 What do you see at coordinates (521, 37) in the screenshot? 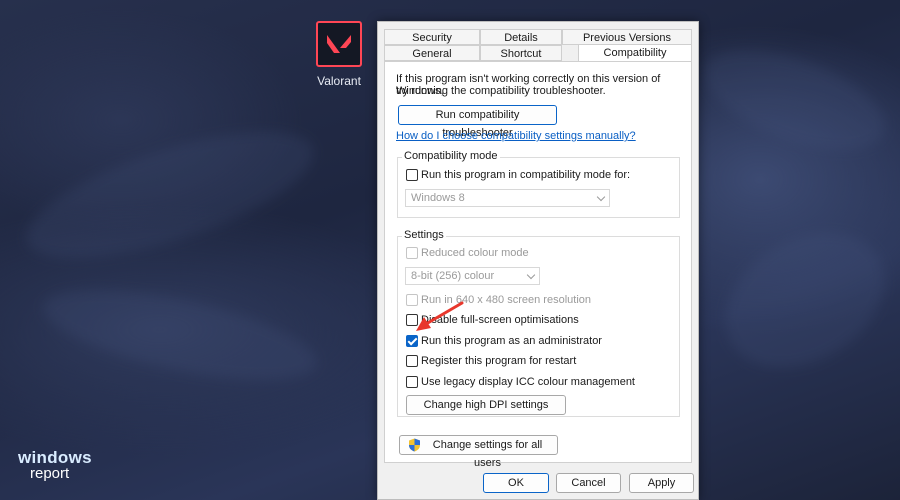
I see `tab-details: Details` at bounding box center [521, 37].